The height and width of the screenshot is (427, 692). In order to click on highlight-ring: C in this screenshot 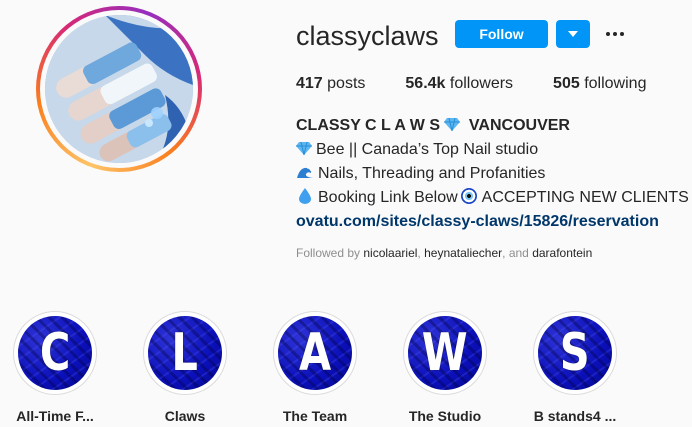, I will do `click(55, 353)`.